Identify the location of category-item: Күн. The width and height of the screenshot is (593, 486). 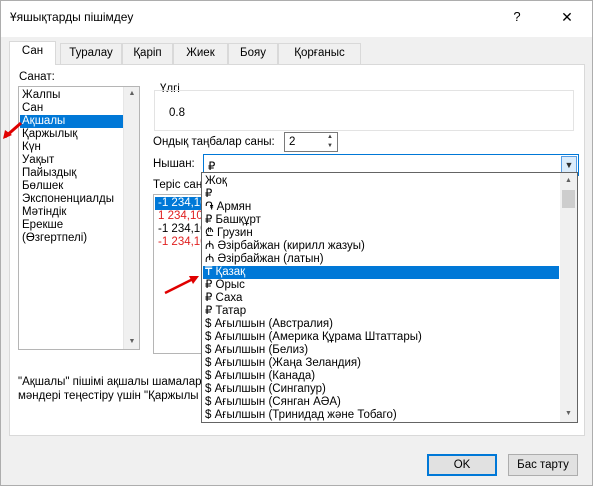
(72, 147).